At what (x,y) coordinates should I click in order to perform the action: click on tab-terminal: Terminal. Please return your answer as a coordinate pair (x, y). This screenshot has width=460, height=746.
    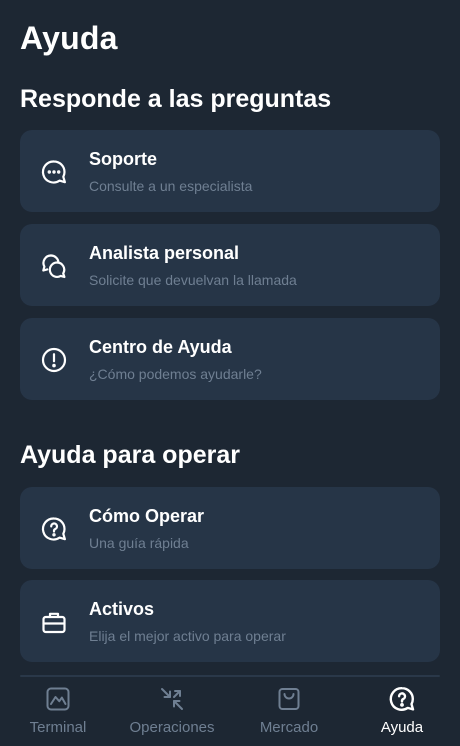
    Looking at the image, I should click on (58, 713).